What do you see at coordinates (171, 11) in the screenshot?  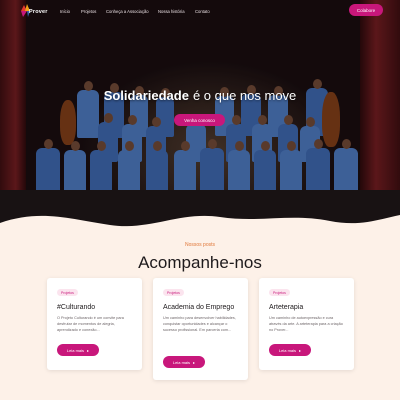 I see `nav-link-historia: Nossa história` at bounding box center [171, 11].